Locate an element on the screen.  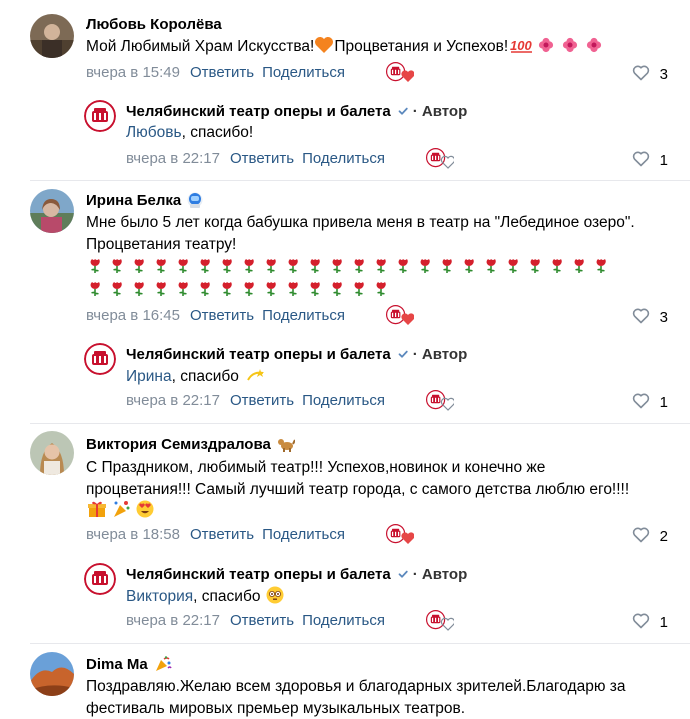
comment-time: вчера в 18:58 is located at coordinates (133, 534).